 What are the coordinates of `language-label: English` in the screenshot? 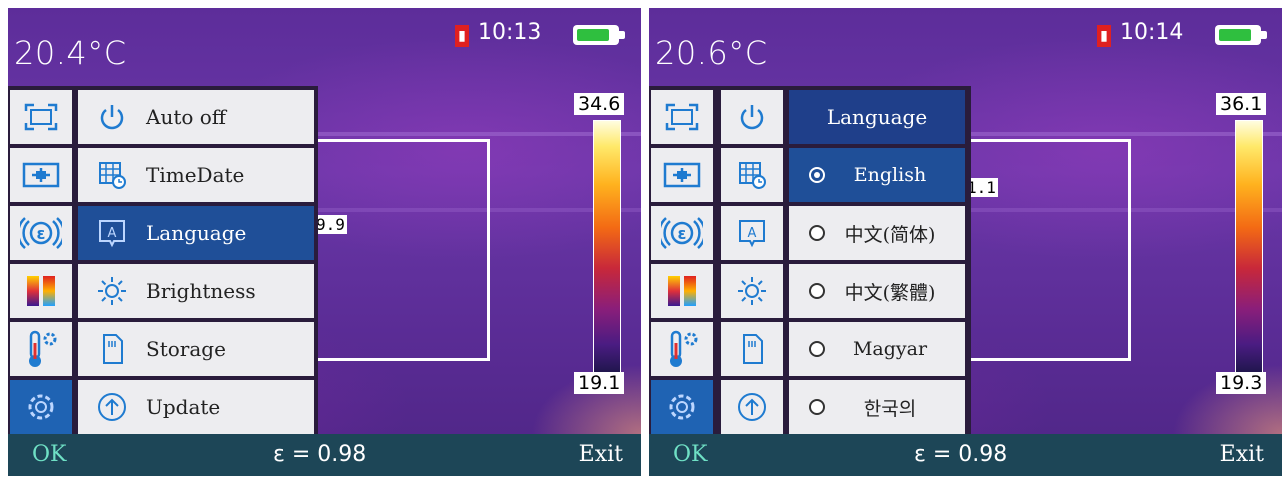 It's located at (890, 175).